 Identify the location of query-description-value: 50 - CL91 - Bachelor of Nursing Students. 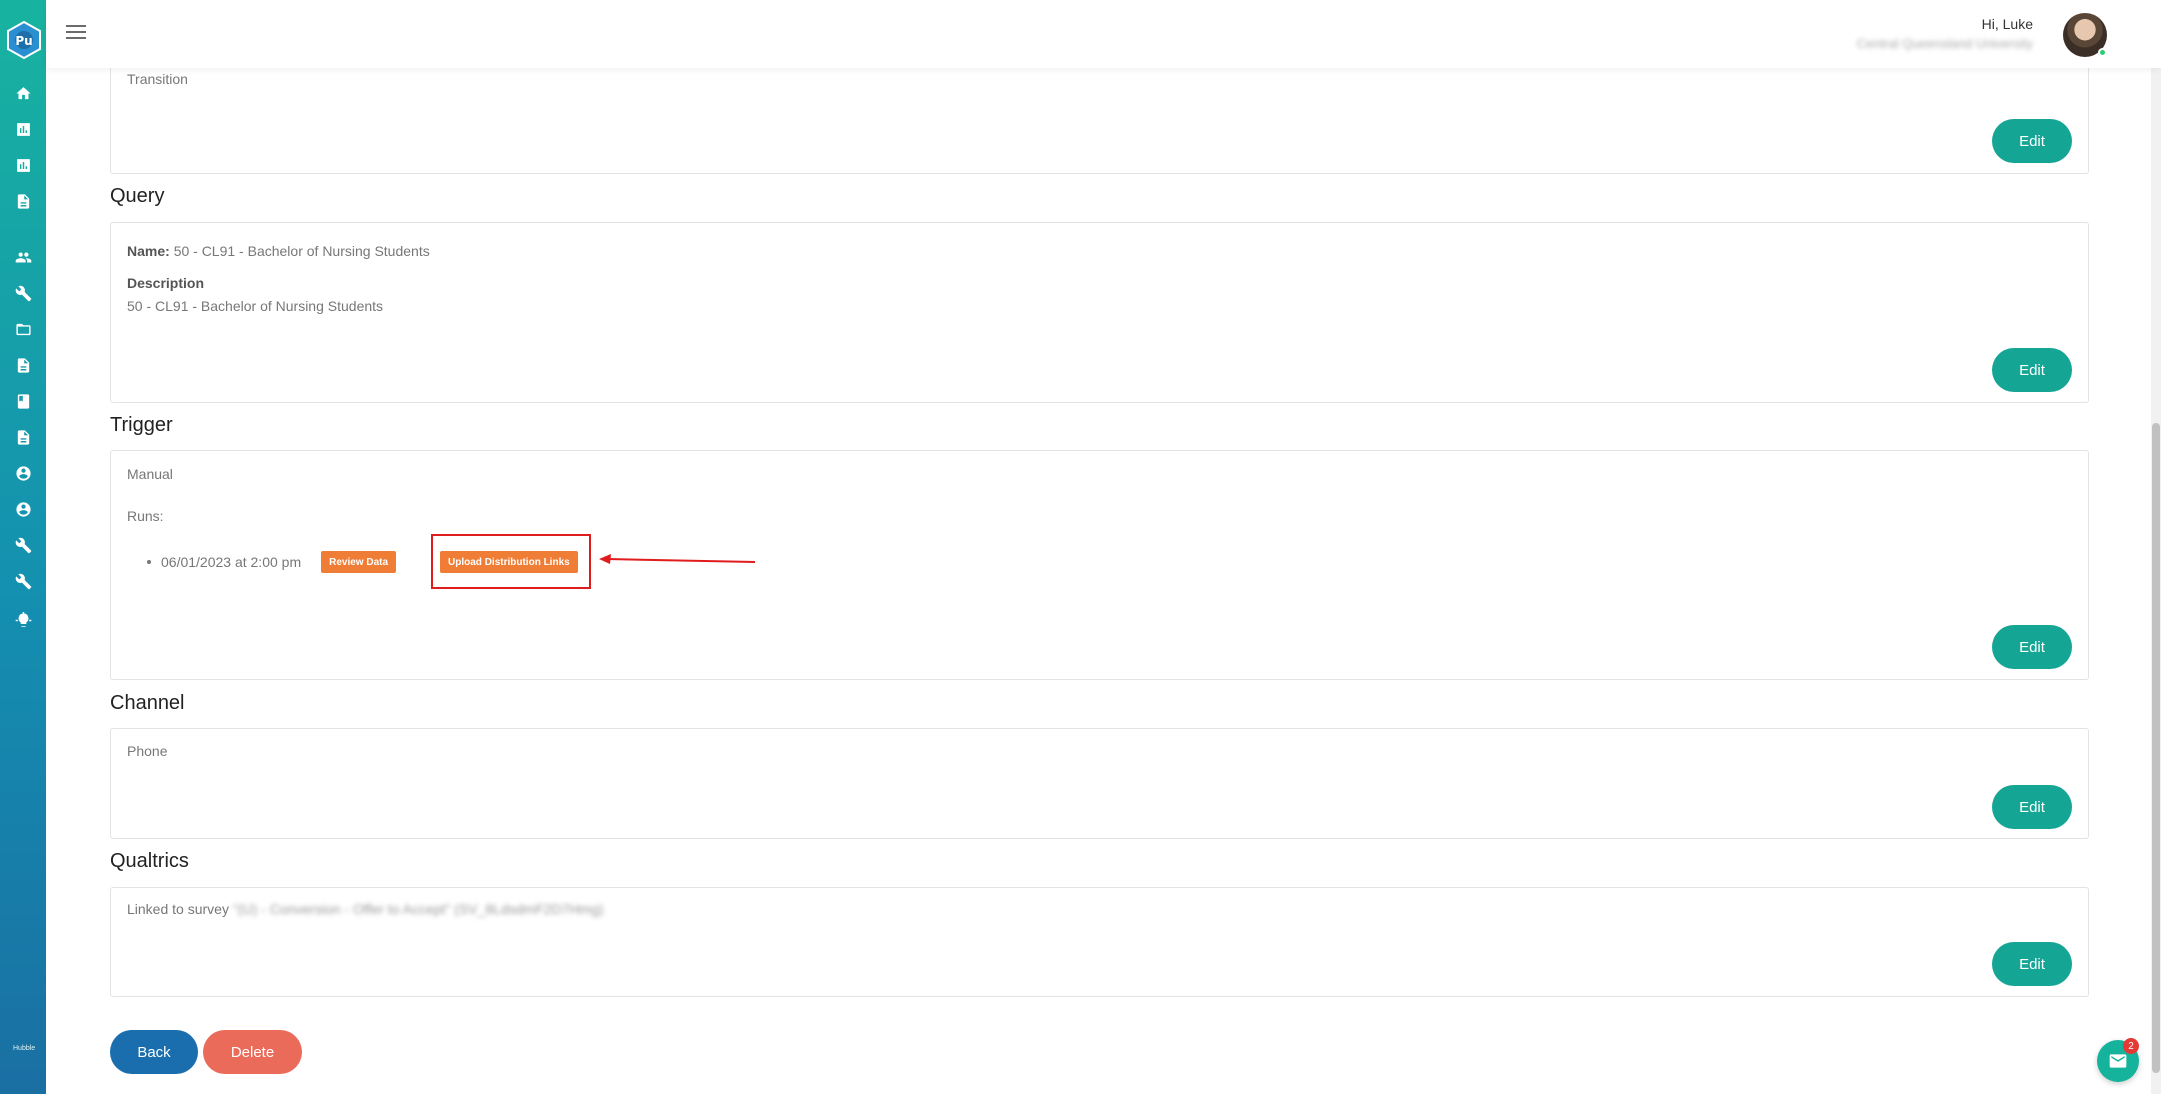
(255, 306).